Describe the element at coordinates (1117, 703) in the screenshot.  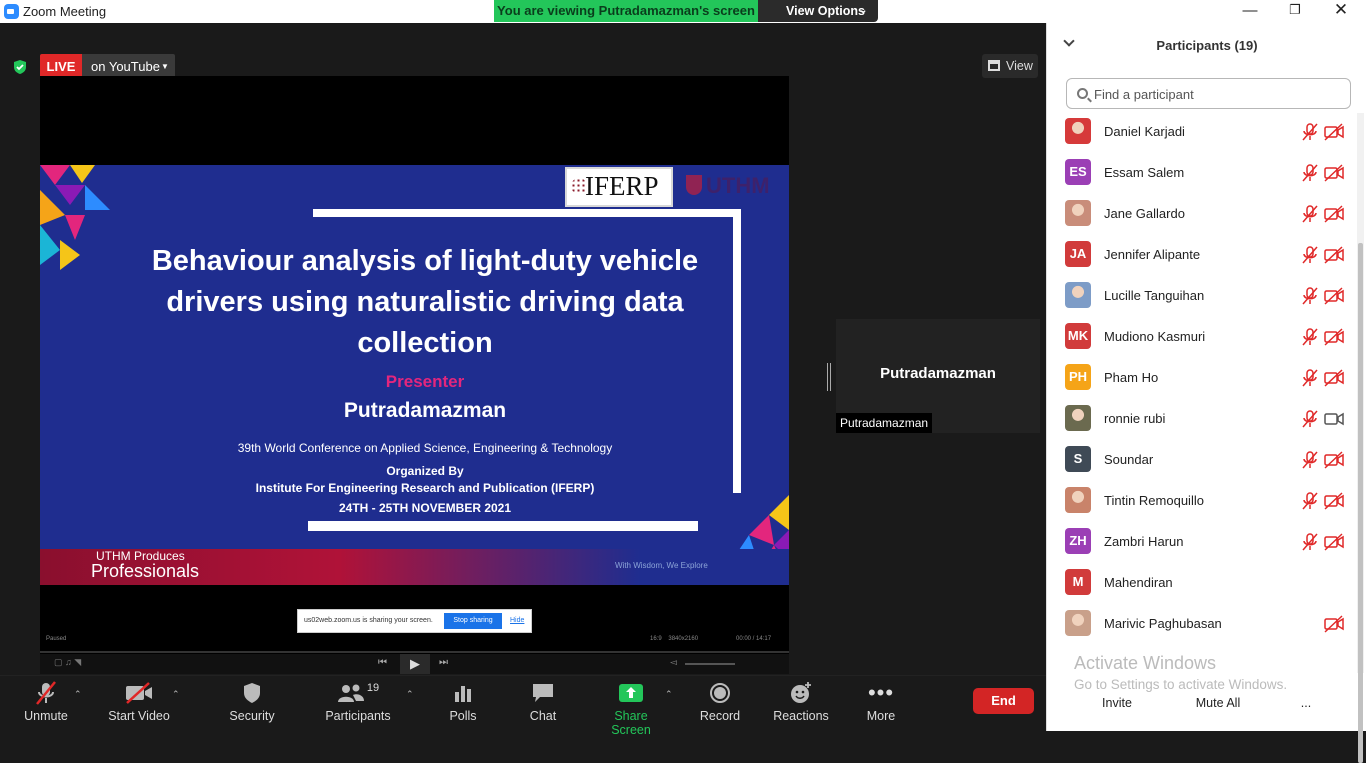
I see `invite-button: Invite` at that location.